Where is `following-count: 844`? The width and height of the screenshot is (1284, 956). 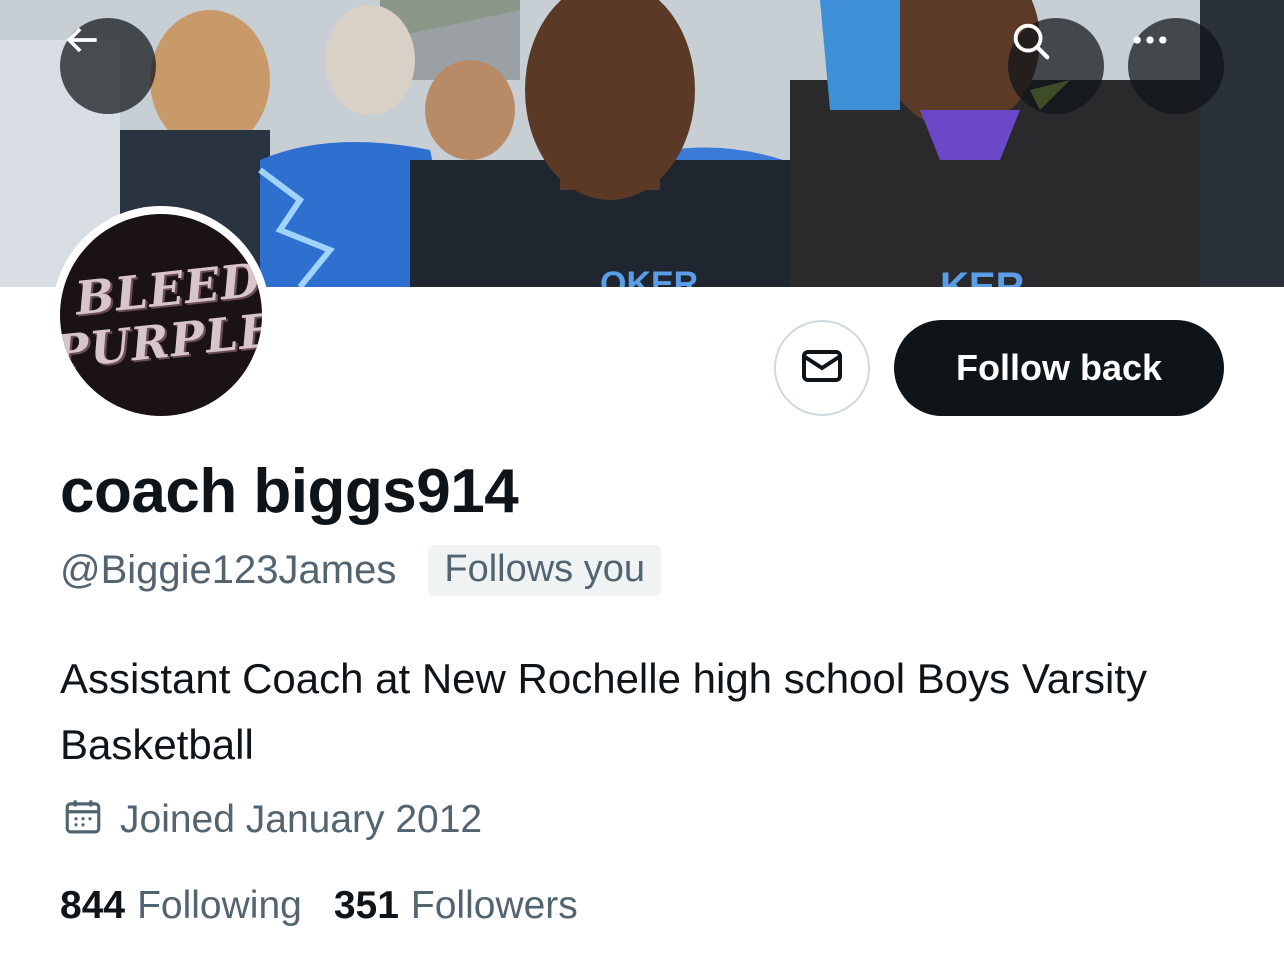
following-count: 844 is located at coordinates (93, 905).